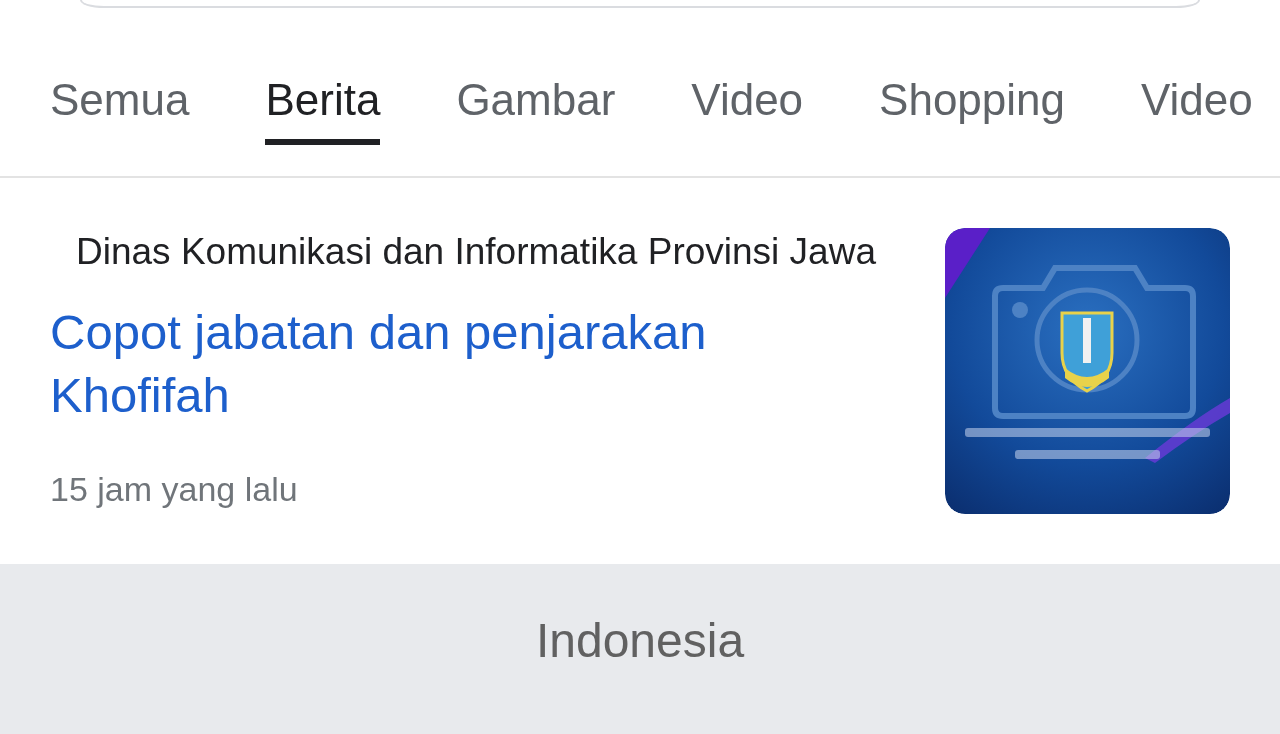  Describe the element at coordinates (323, 110) in the screenshot. I see `tab: Berita` at that location.